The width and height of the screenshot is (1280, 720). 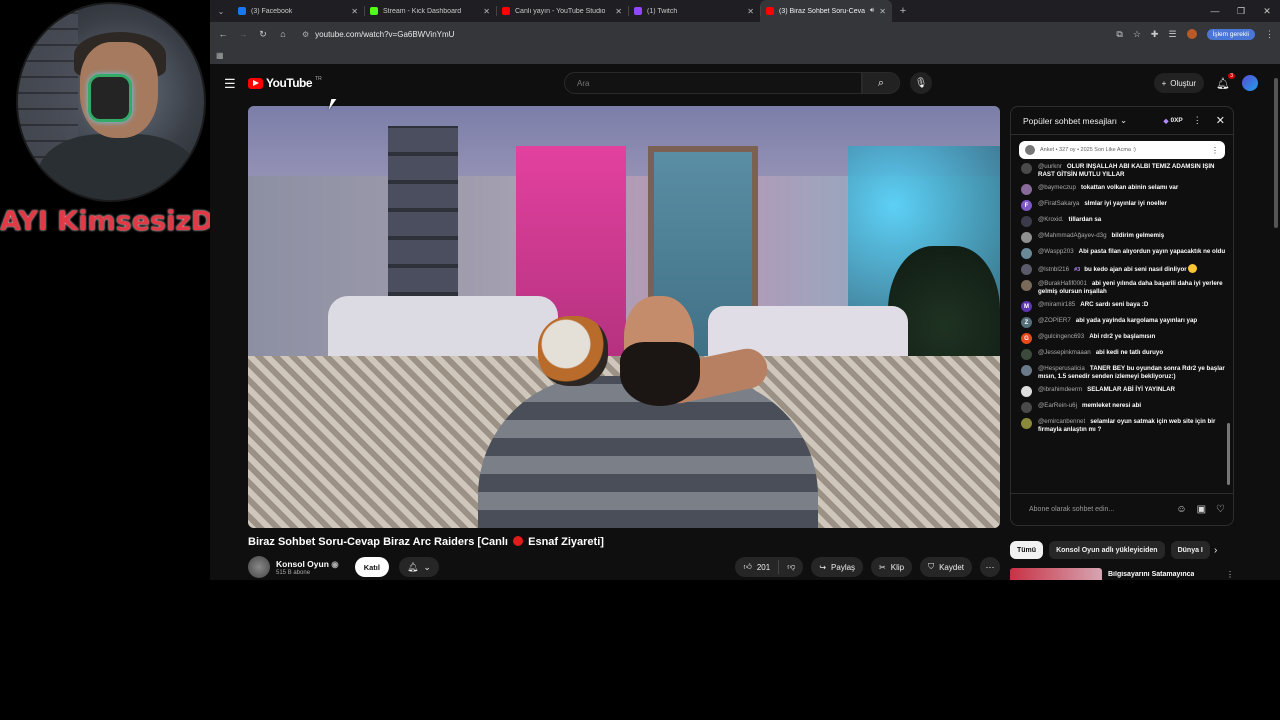 I want to click on chat-author-name: @emircanbennet, so click(x=1061, y=421).